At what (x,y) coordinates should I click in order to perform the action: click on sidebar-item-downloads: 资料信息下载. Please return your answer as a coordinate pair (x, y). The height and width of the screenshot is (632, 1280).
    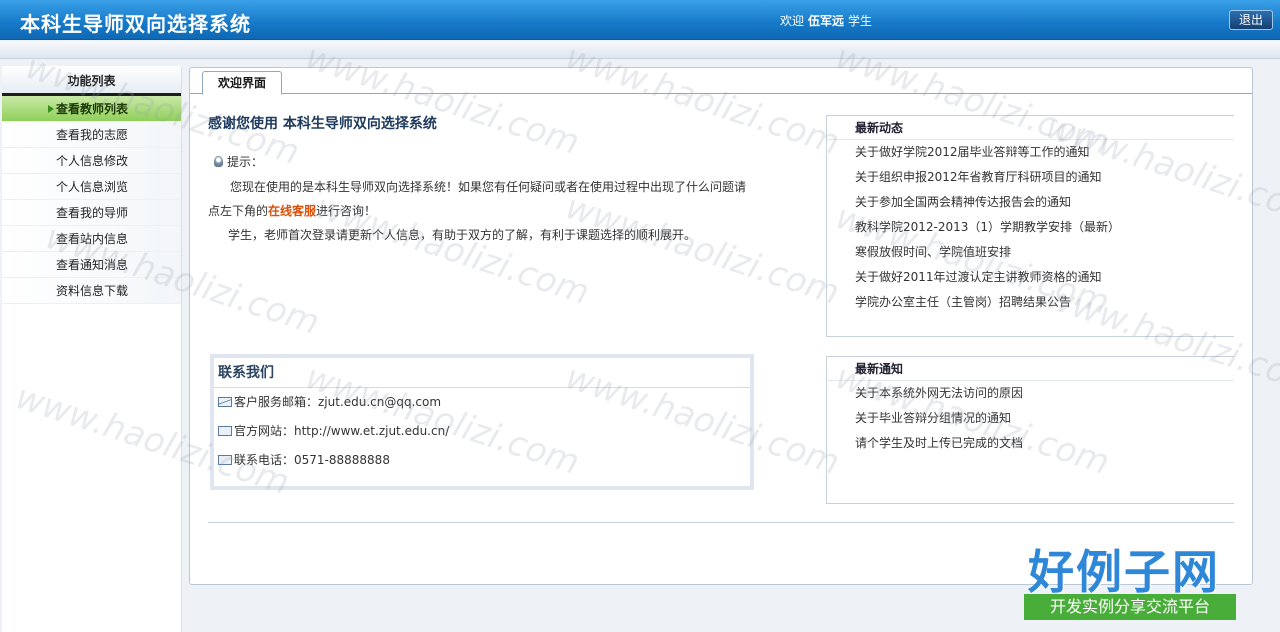
    Looking at the image, I should click on (91, 291).